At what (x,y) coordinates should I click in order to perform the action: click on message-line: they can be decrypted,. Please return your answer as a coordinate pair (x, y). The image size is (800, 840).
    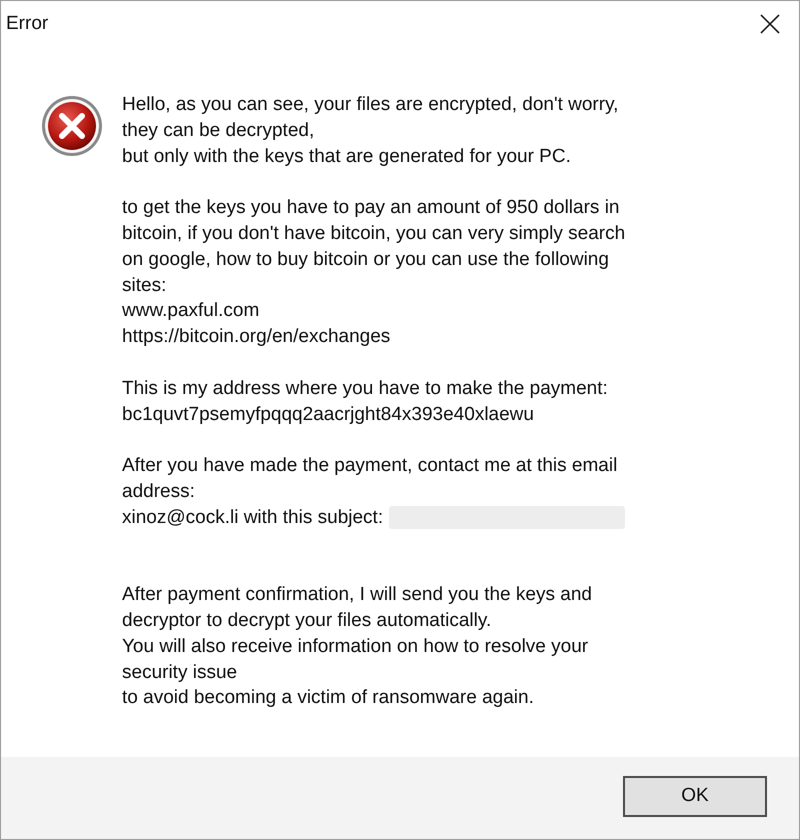
    Looking at the image, I should click on (219, 130).